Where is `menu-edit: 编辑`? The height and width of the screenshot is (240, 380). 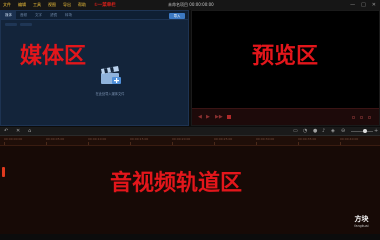 menu-edit: 编辑 is located at coordinates (22, 5).